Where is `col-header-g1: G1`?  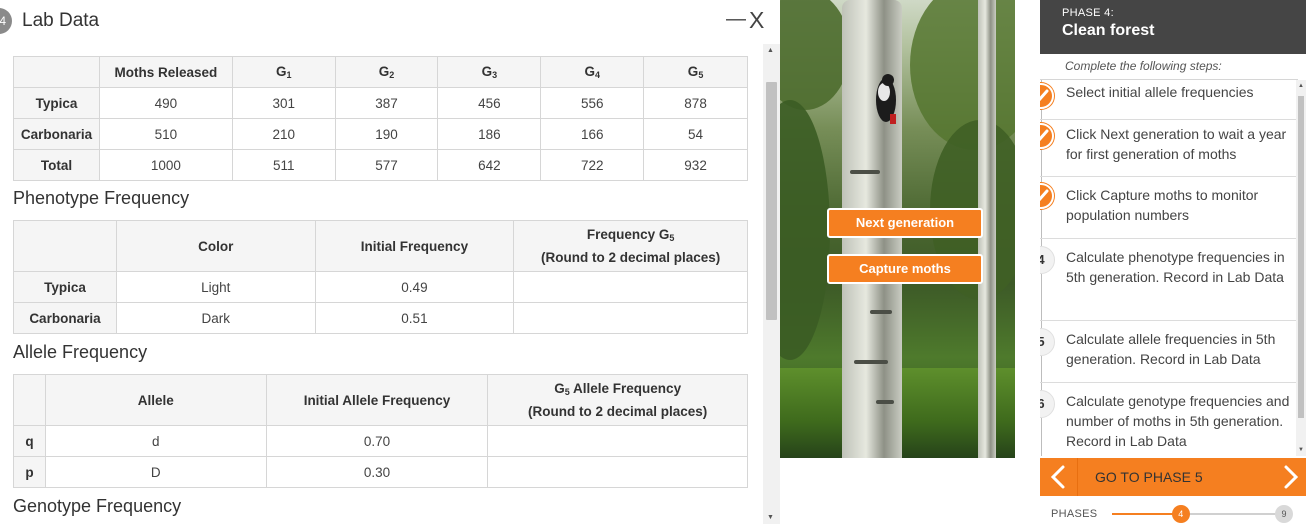 col-header-g1: G1 is located at coordinates (283, 72).